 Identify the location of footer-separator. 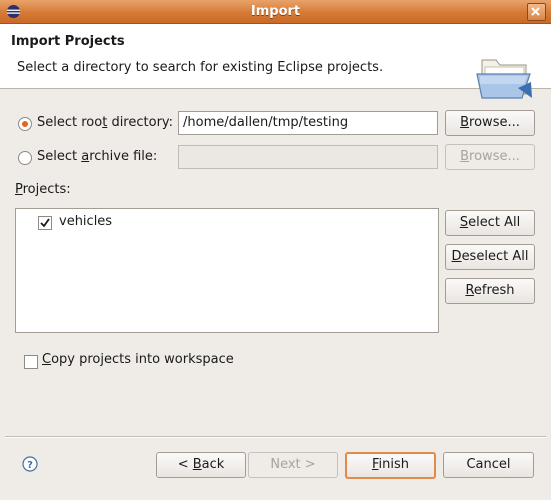
(275, 437).